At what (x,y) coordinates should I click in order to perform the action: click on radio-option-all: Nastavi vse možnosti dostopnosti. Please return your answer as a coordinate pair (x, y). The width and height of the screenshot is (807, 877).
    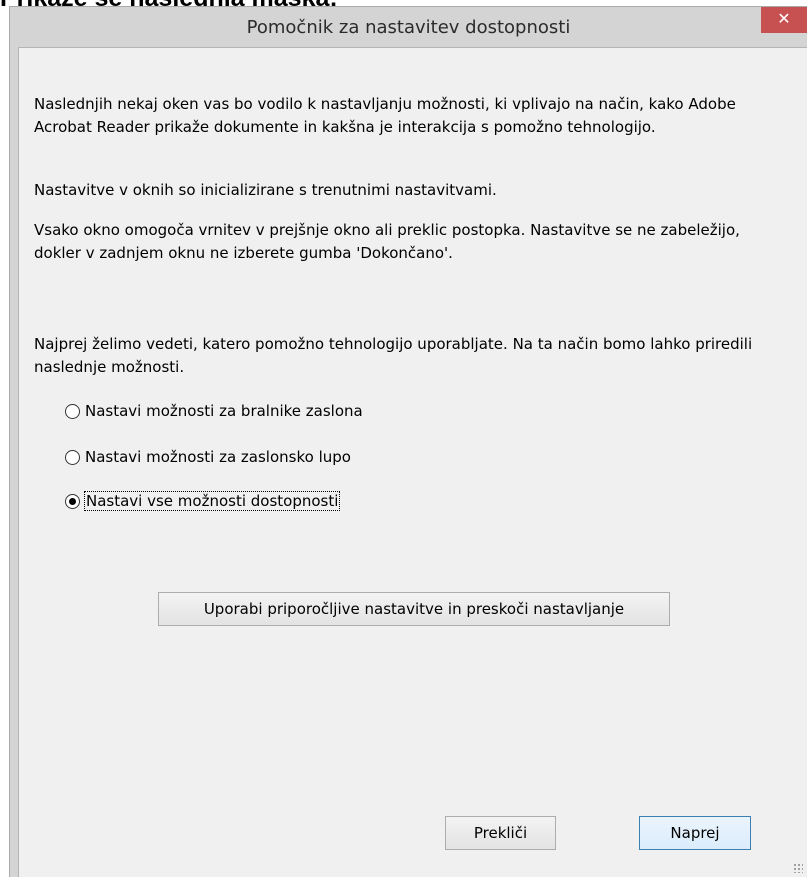
    Looking at the image, I should click on (203, 501).